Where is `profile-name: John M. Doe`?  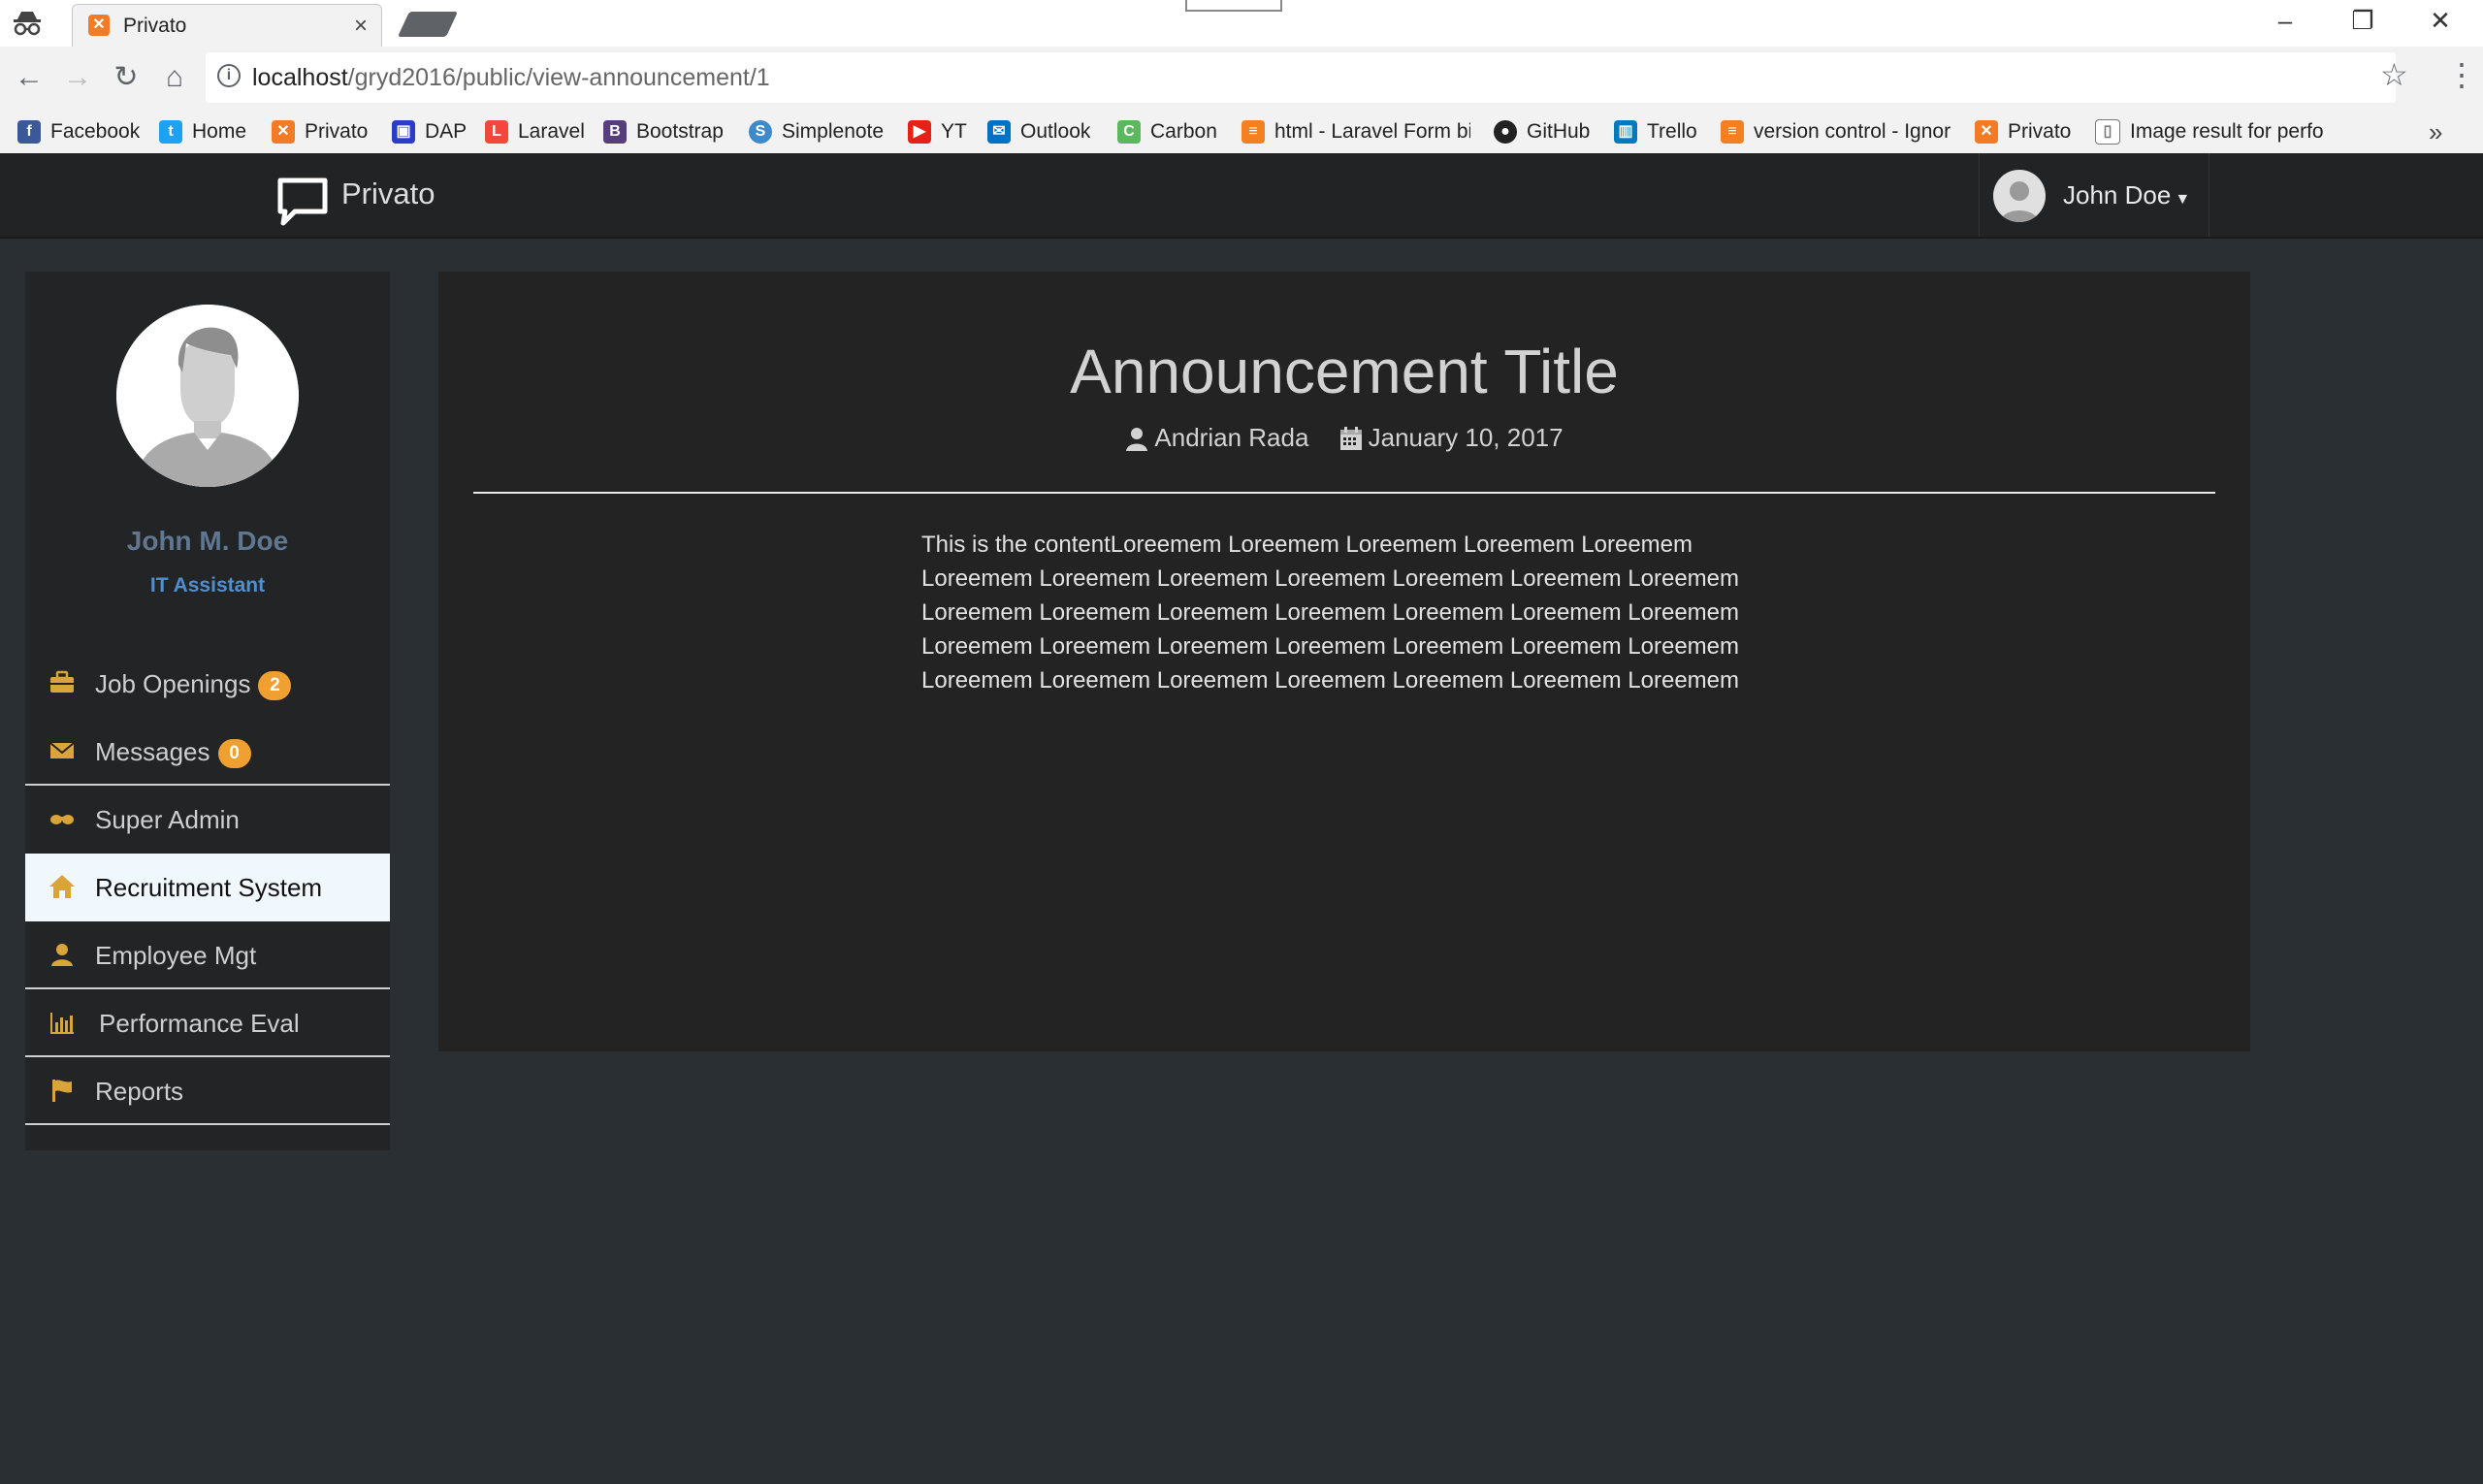
profile-name: John M. Doe is located at coordinates (208, 541).